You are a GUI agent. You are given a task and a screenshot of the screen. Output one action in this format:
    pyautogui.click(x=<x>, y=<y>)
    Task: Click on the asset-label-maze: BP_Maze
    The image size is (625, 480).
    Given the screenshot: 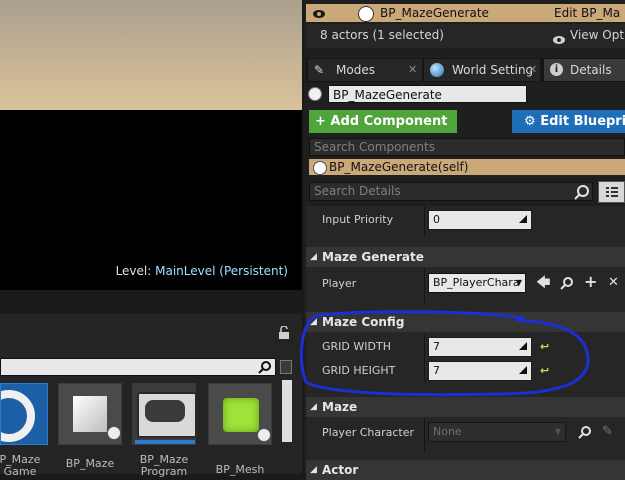 What is the action you would take?
    pyautogui.click(x=90, y=464)
    